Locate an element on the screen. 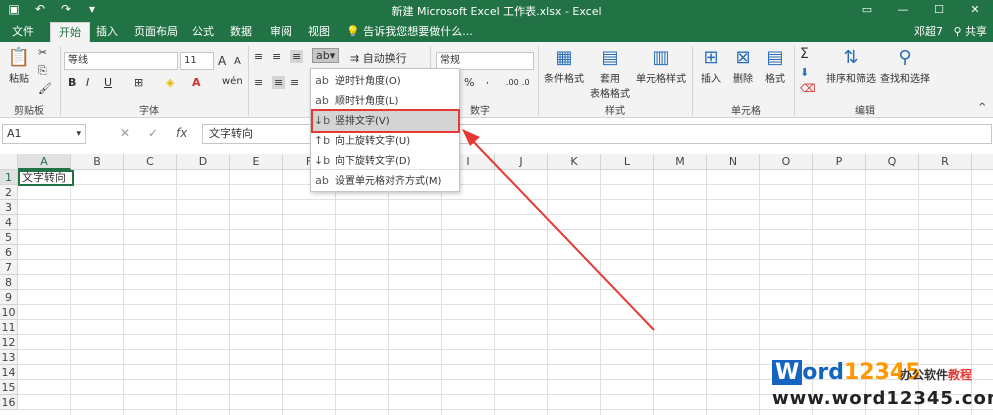 This screenshot has width=993, height=415. column-header-n: N is located at coordinates (733, 162).